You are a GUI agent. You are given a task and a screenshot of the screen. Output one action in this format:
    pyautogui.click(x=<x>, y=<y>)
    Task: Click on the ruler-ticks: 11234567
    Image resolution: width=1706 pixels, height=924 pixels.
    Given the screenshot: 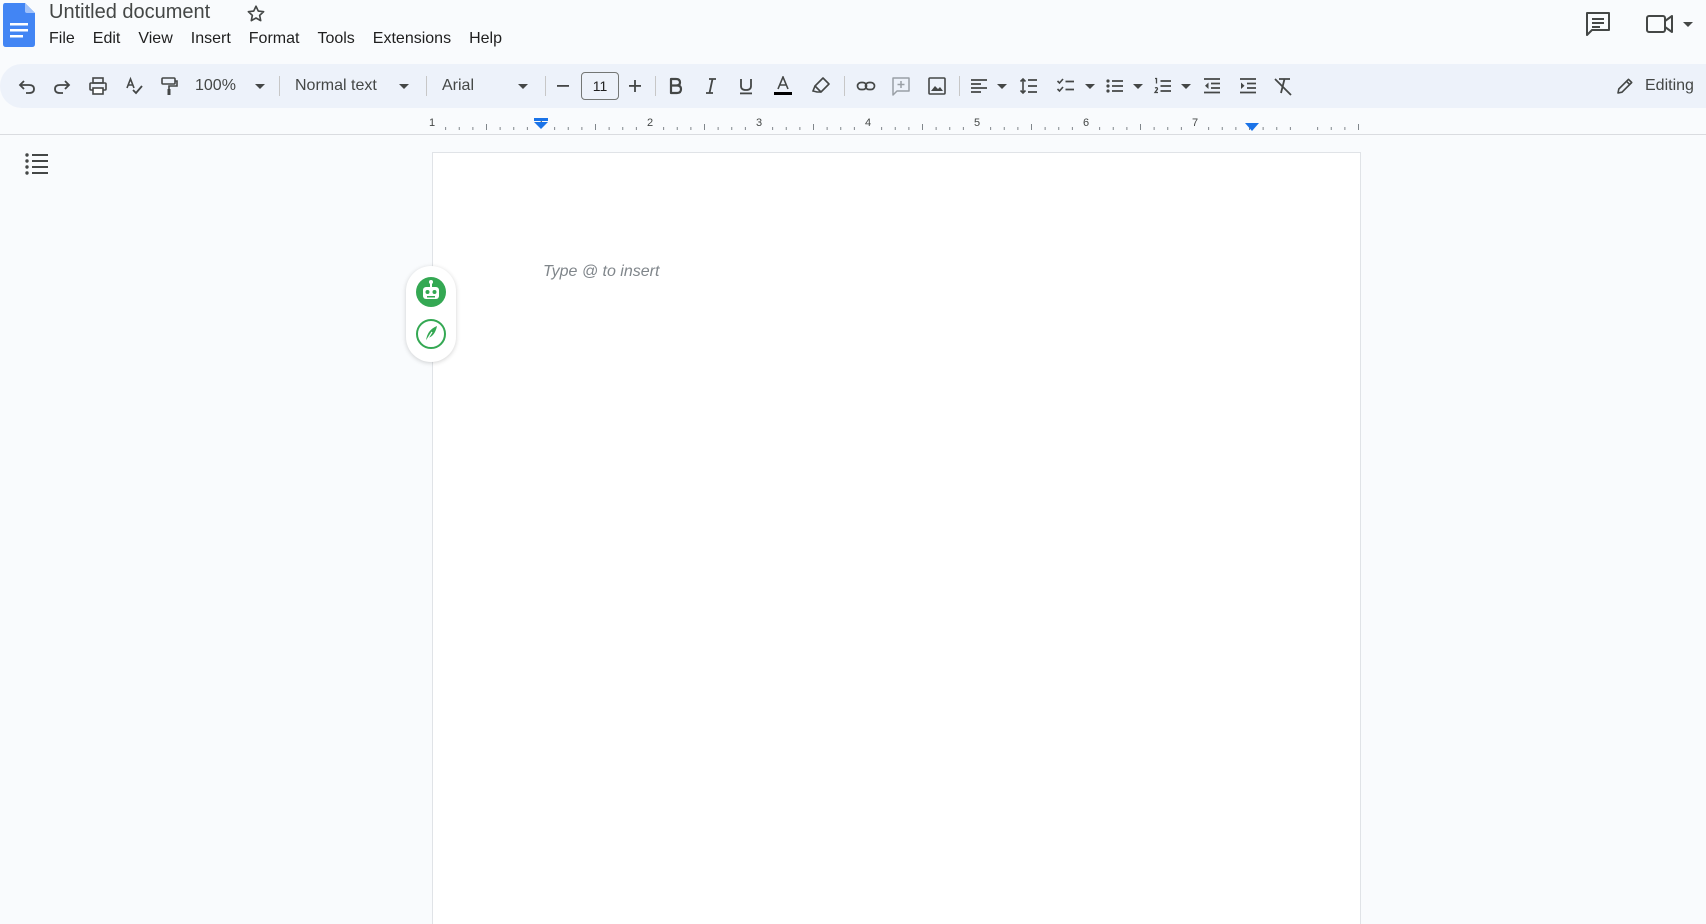 What is the action you would take?
    pyautogui.click(x=894, y=123)
    